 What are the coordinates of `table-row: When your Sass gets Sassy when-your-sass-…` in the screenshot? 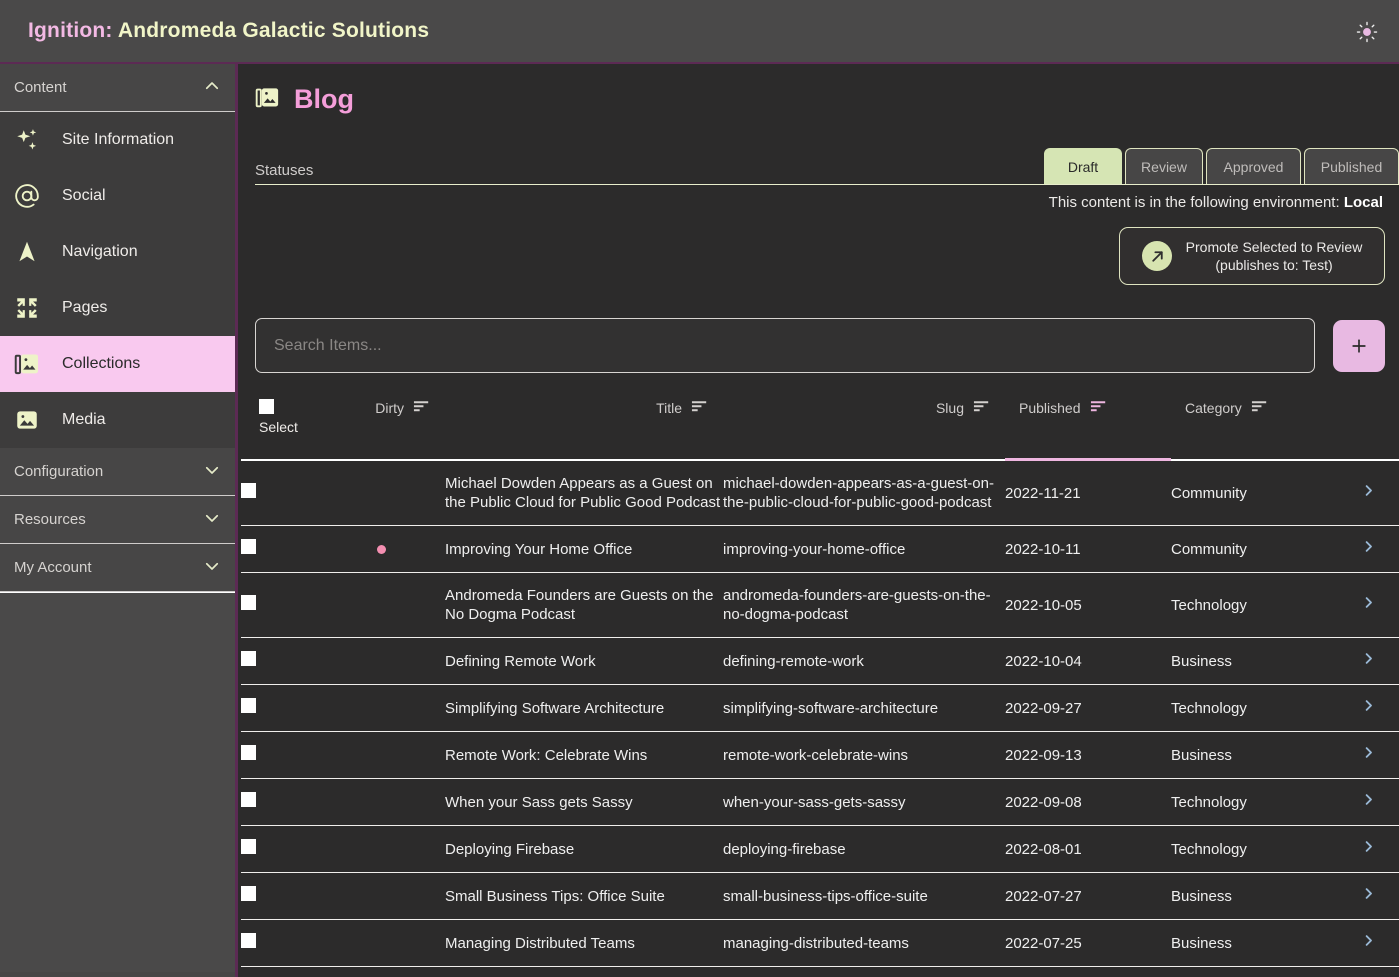 It's located at (820, 802).